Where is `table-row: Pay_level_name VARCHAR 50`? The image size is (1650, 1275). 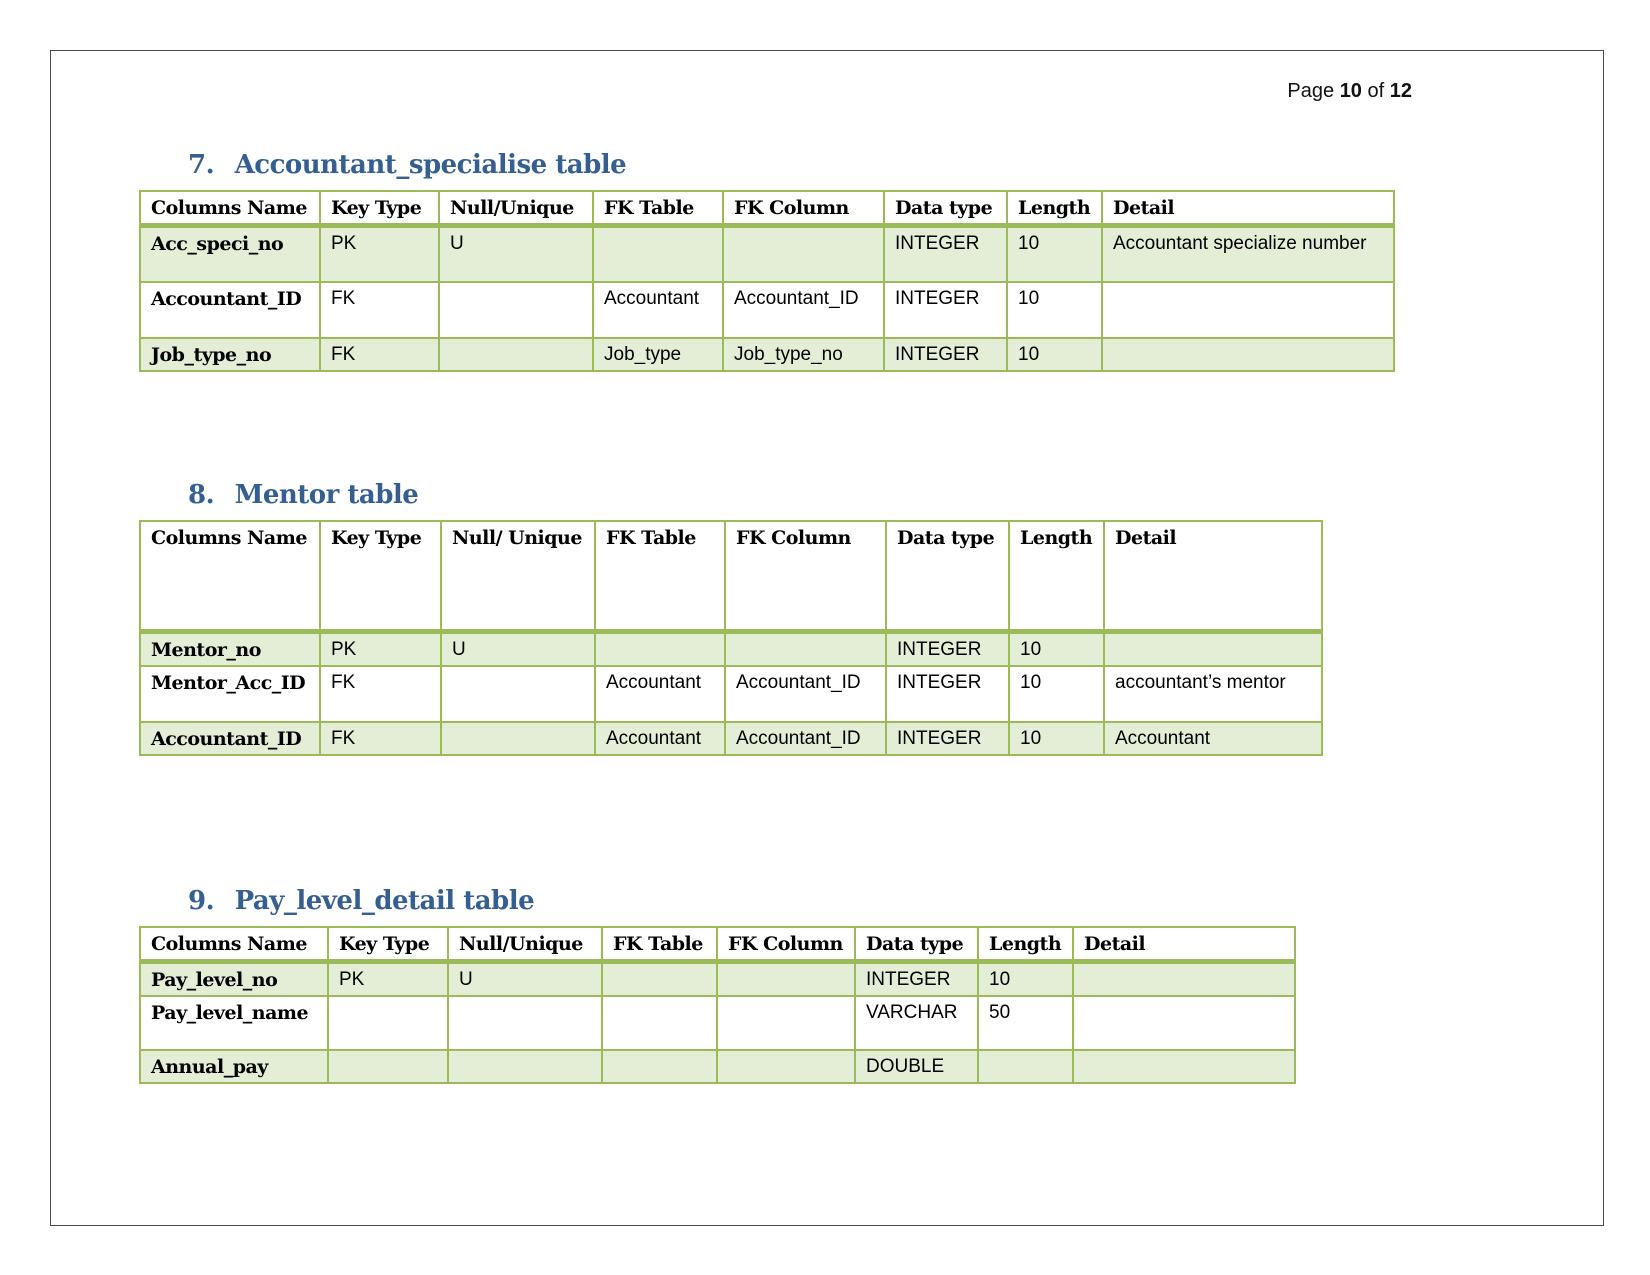
table-row: Pay_level_name VARCHAR 50 is located at coordinates (717, 1023).